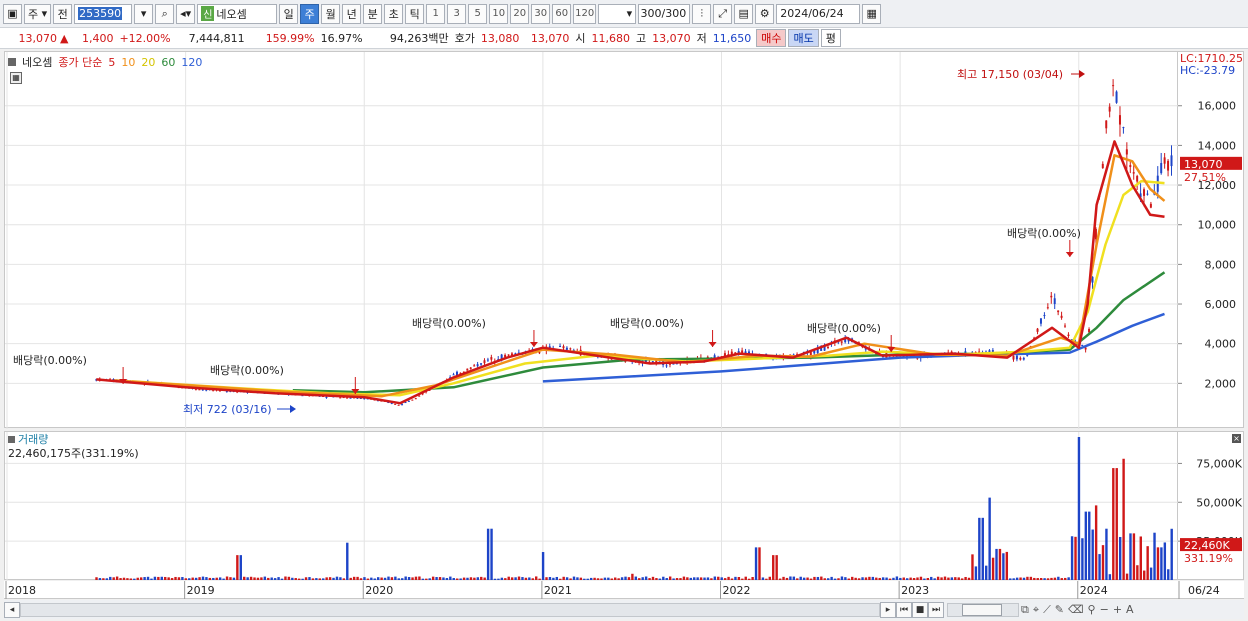  I want to click on sell-button: 매도, so click(803, 38).